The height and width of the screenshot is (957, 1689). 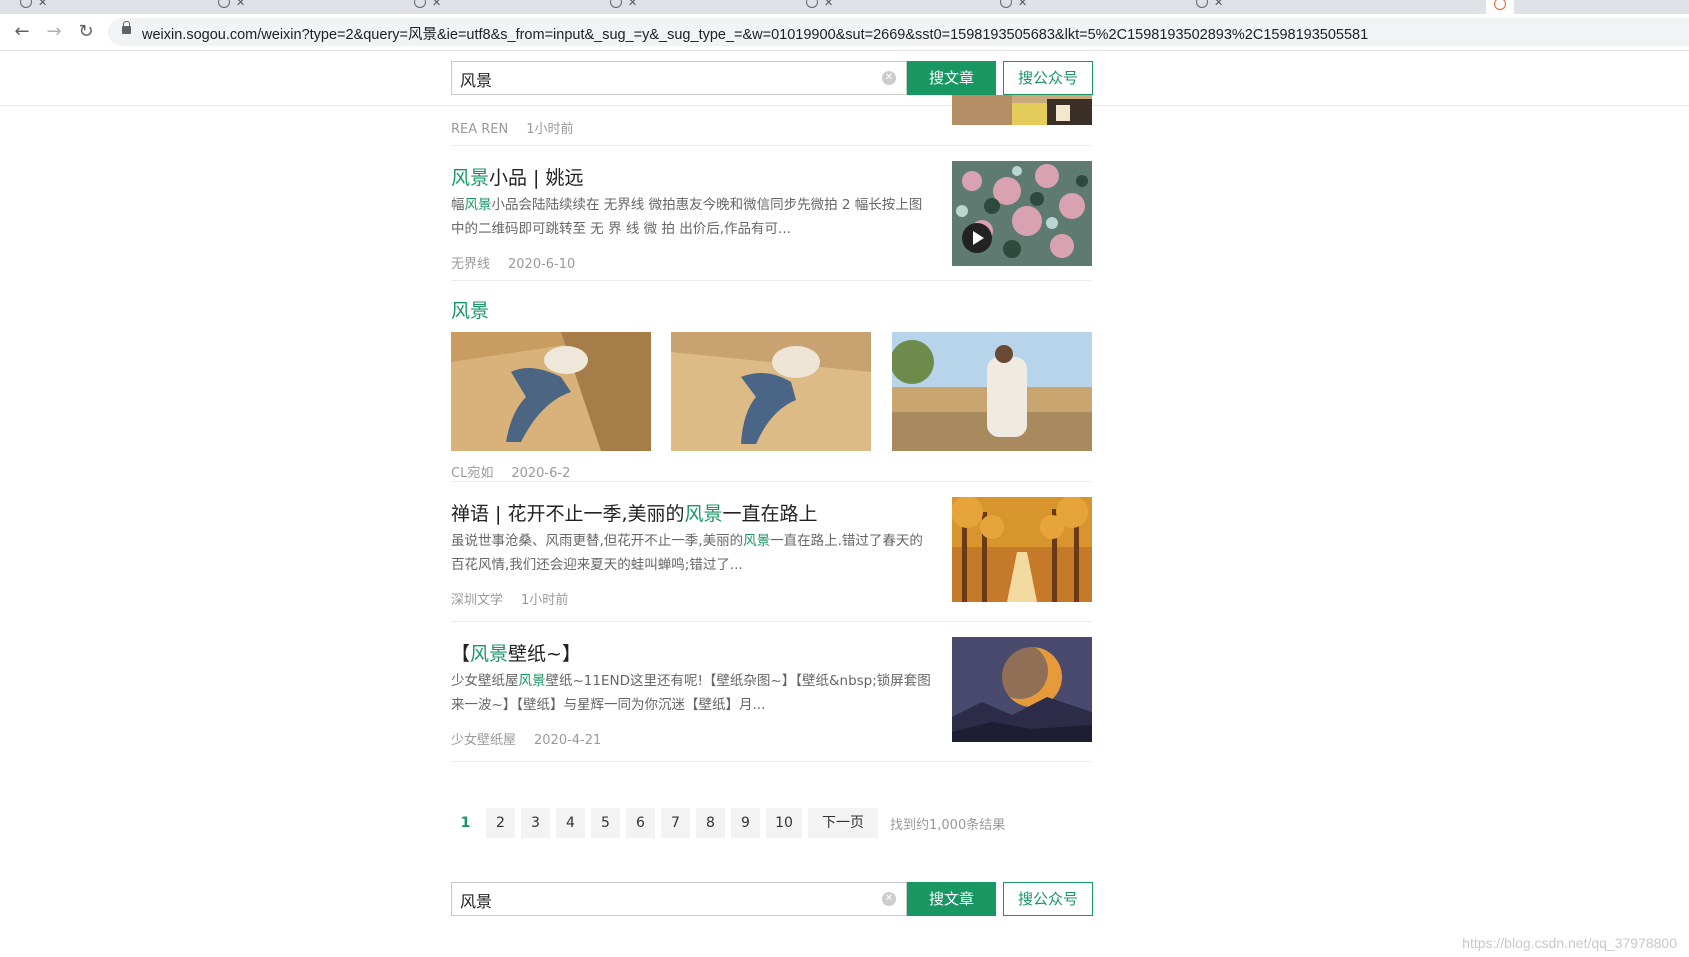 What do you see at coordinates (670, 900) in the screenshot?
I see `search-input-bottom` at bounding box center [670, 900].